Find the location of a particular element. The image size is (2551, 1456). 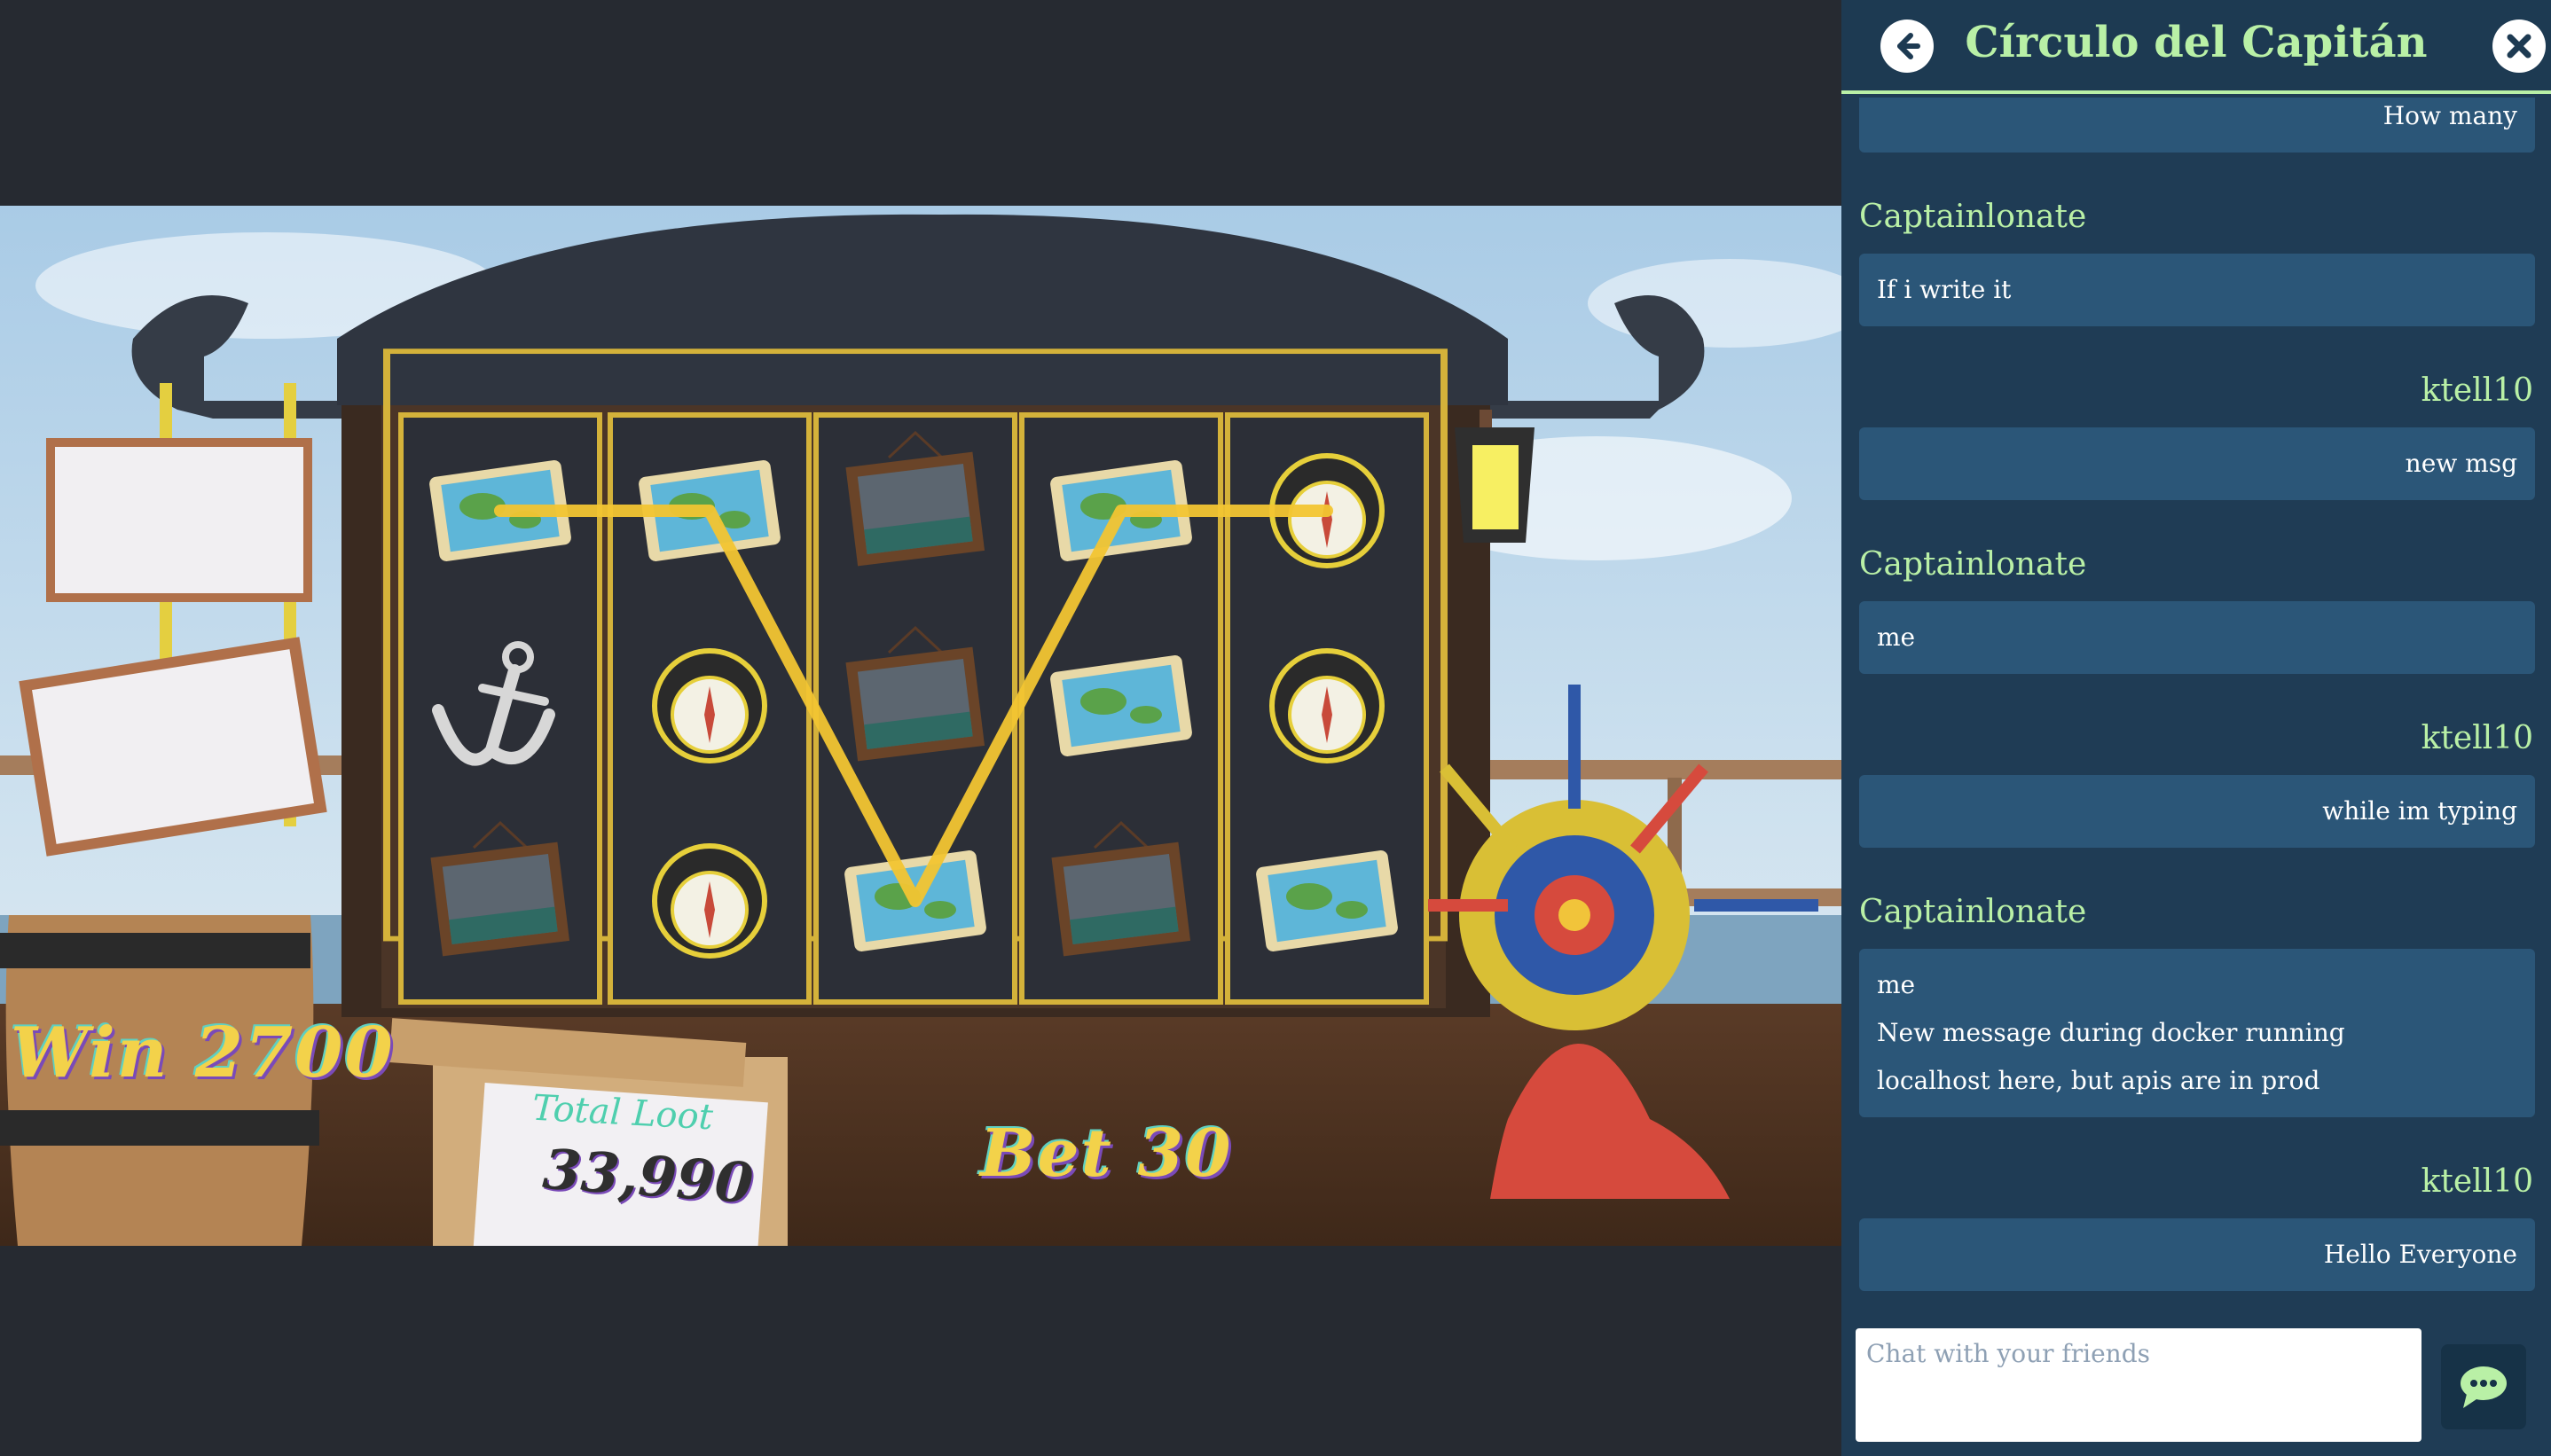

send-button is located at coordinates (2483, 1386).